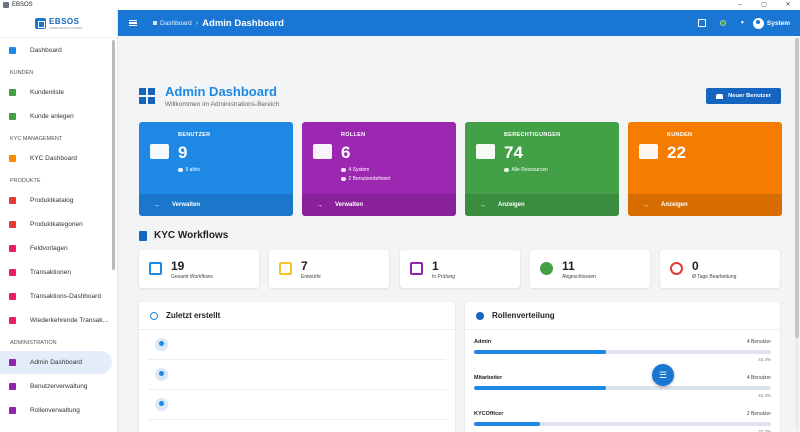 This screenshot has height=432, width=800. I want to click on clipboard-icon, so click(143, 235).